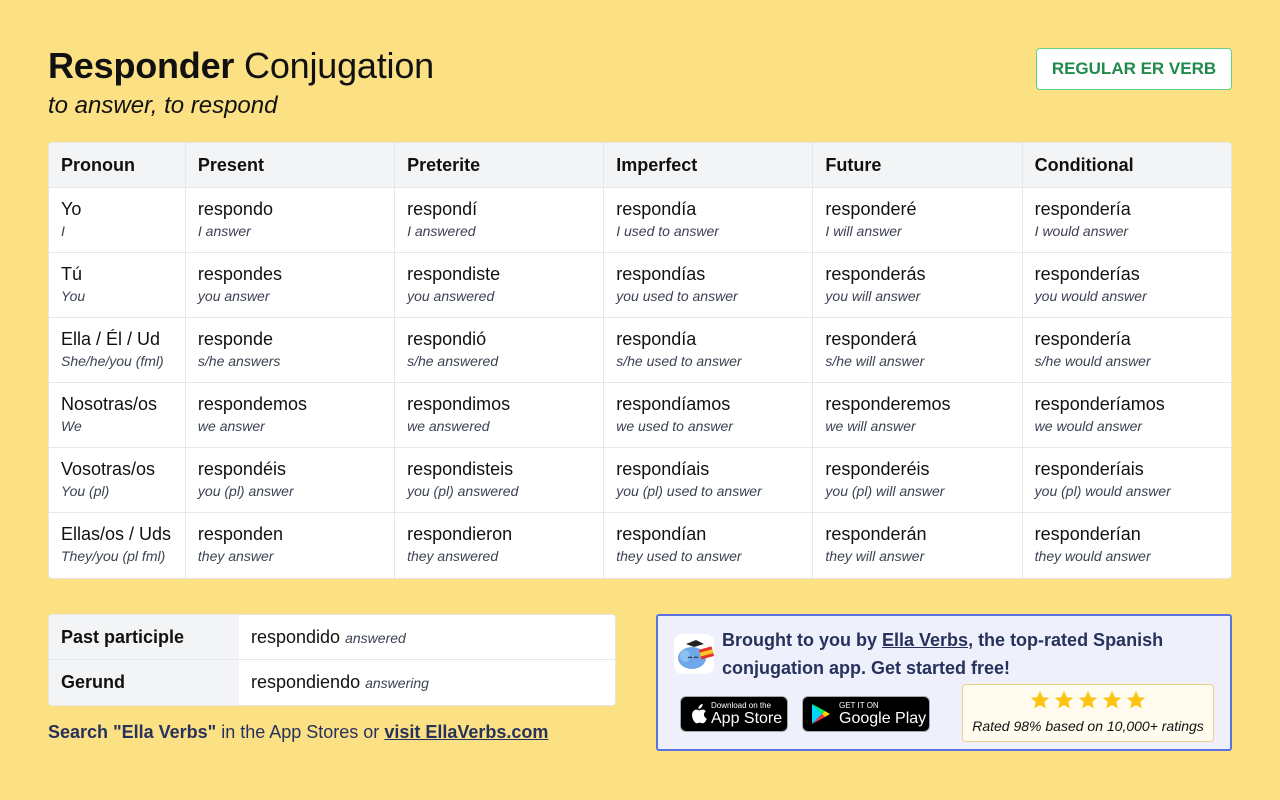  Describe the element at coordinates (442, 209) in the screenshot. I see `conjugated-form: respondí` at that location.